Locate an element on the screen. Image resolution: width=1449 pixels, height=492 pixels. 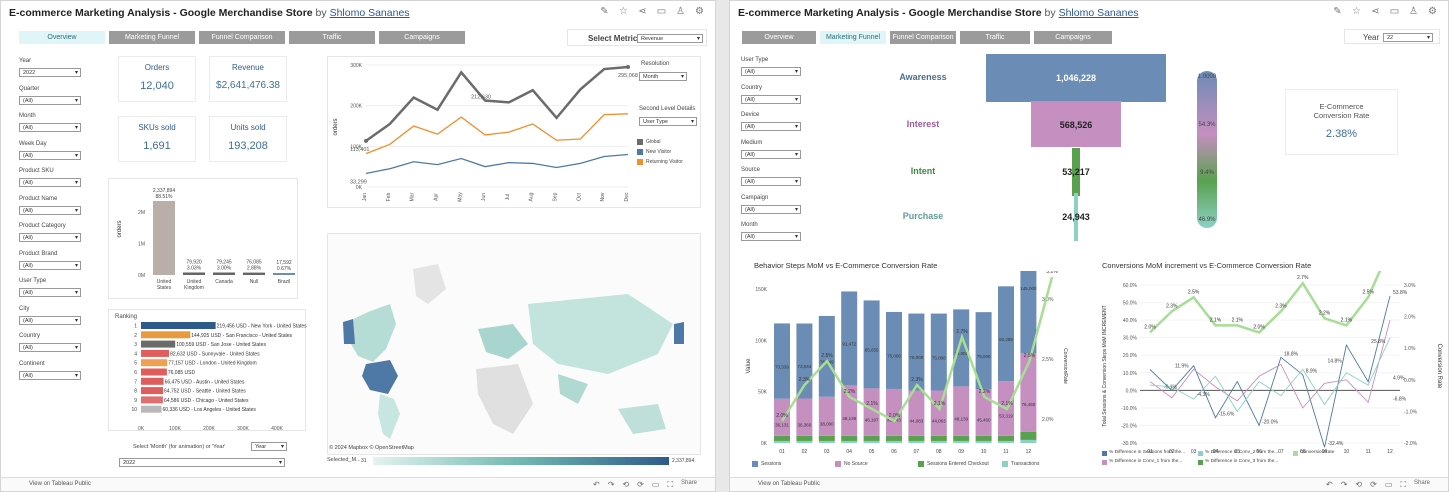
world-map is located at coordinates (514, 344).